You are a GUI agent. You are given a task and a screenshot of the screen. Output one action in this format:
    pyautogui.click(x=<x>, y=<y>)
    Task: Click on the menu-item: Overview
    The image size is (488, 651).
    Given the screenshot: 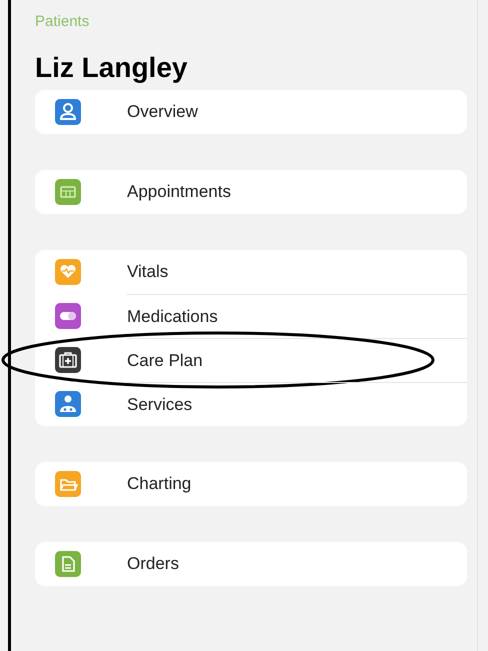 What is the action you would take?
    pyautogui.click(x=251, y=112)
    